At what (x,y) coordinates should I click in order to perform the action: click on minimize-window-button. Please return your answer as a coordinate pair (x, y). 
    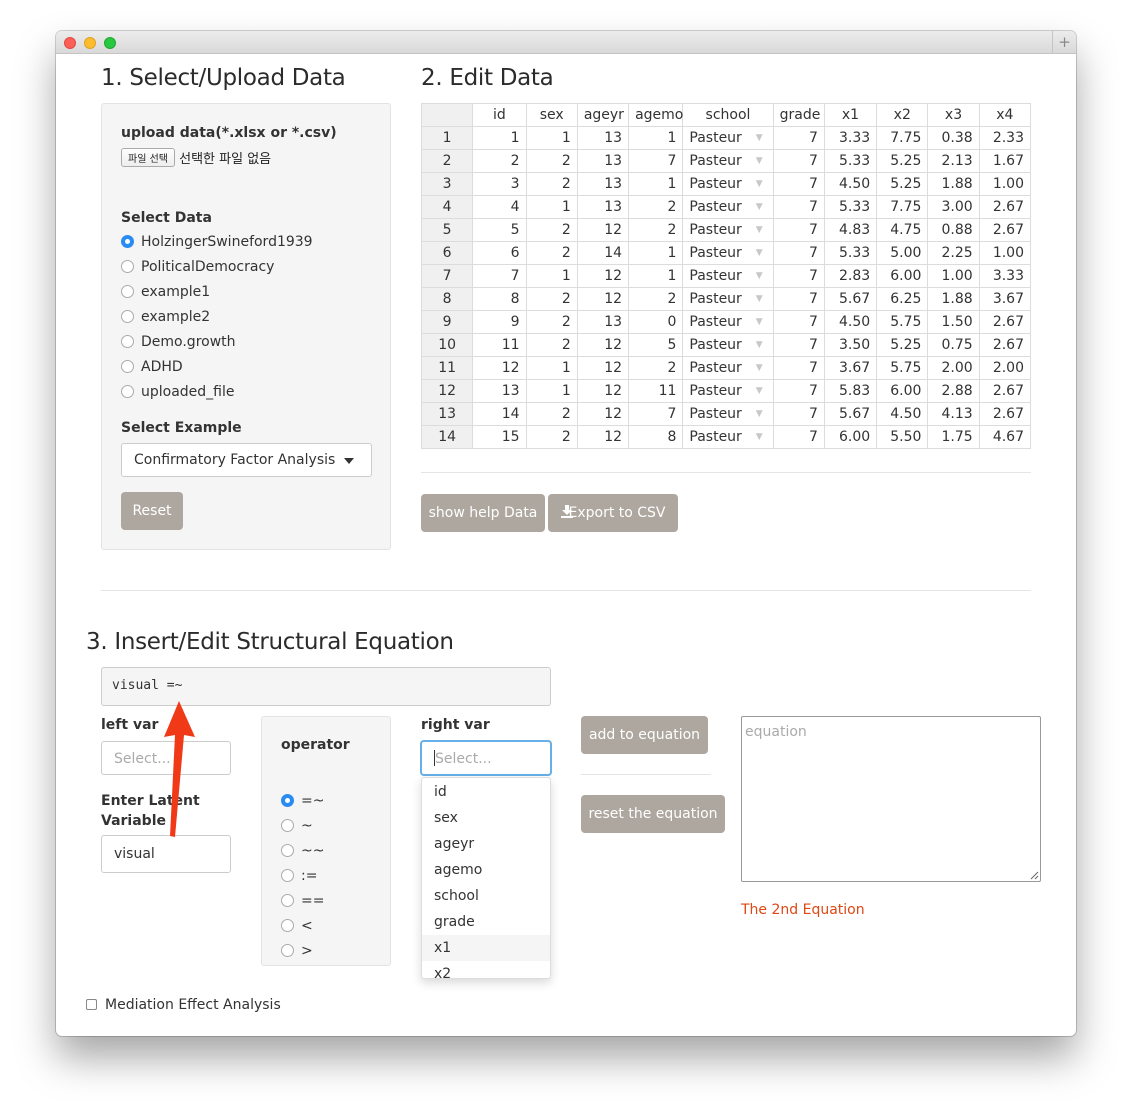
    Looking at the image, I should click on (90, 43).